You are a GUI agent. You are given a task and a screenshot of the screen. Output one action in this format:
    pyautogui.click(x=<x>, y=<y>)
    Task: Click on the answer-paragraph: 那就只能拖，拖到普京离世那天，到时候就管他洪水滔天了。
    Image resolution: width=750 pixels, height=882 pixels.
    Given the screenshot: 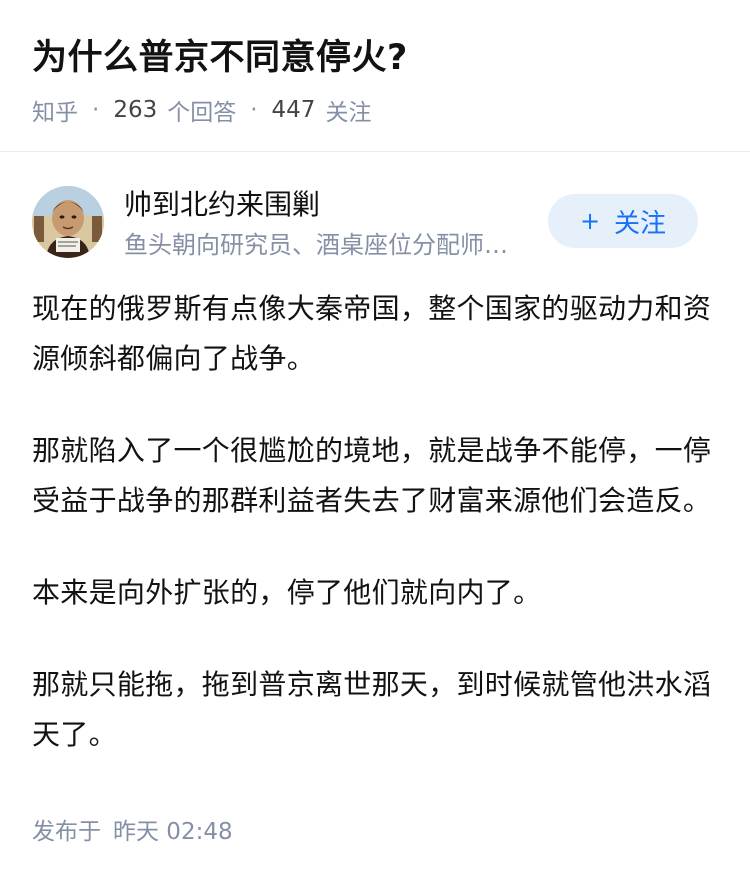 What is the action you would take?
    pyautogui.click(x=372, y=709)
    